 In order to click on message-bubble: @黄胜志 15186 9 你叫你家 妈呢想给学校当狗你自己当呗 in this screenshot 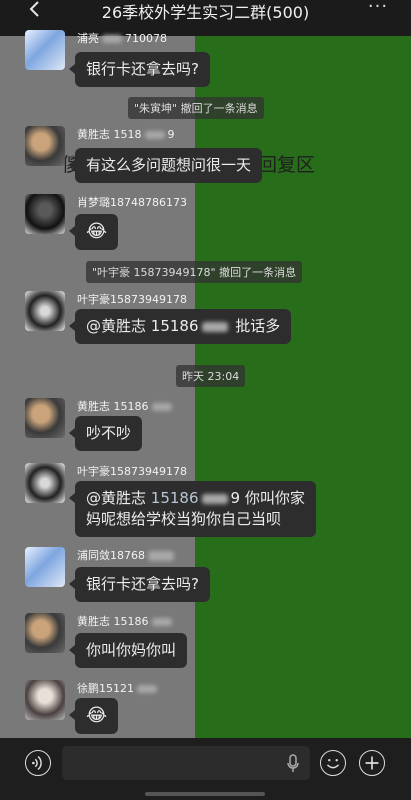, I will do `click(192, 509)`.